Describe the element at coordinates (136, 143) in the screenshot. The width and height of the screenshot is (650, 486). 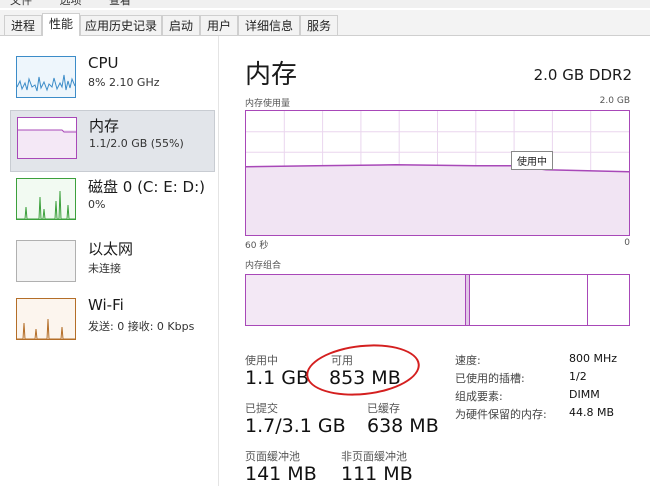
I see `sidebar-item-detail: 1.1/2.0 GB (55%)` at that location.